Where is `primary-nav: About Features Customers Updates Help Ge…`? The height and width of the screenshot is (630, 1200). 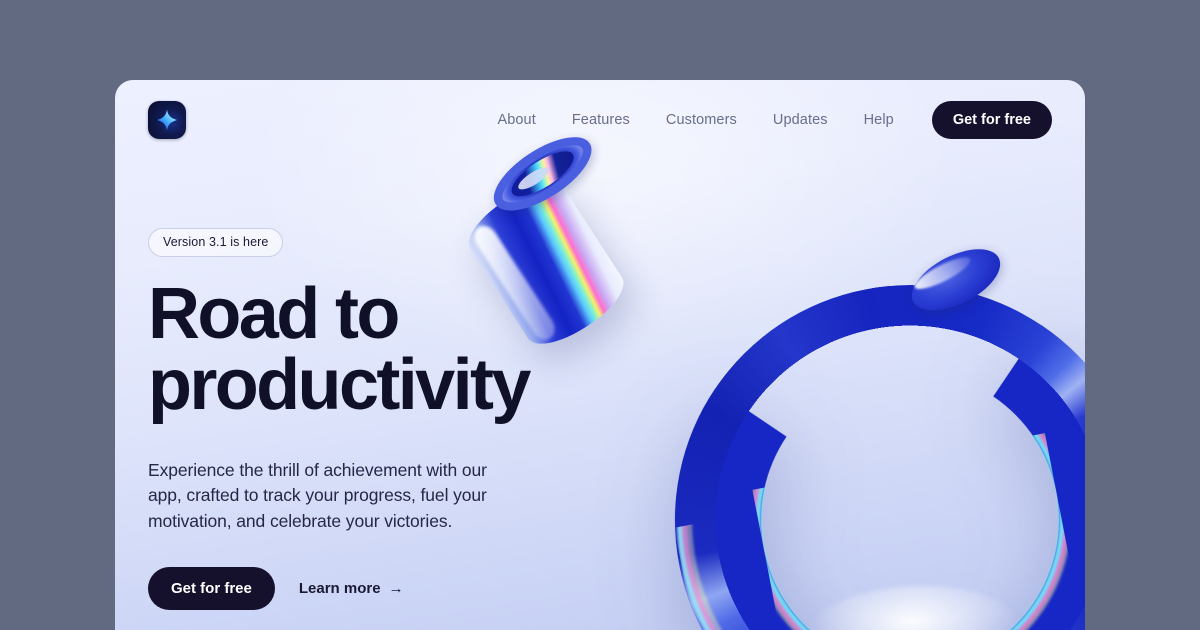
primary-nav: About Features Customers Updates Help Ge… is located at coordinates (769, 120).